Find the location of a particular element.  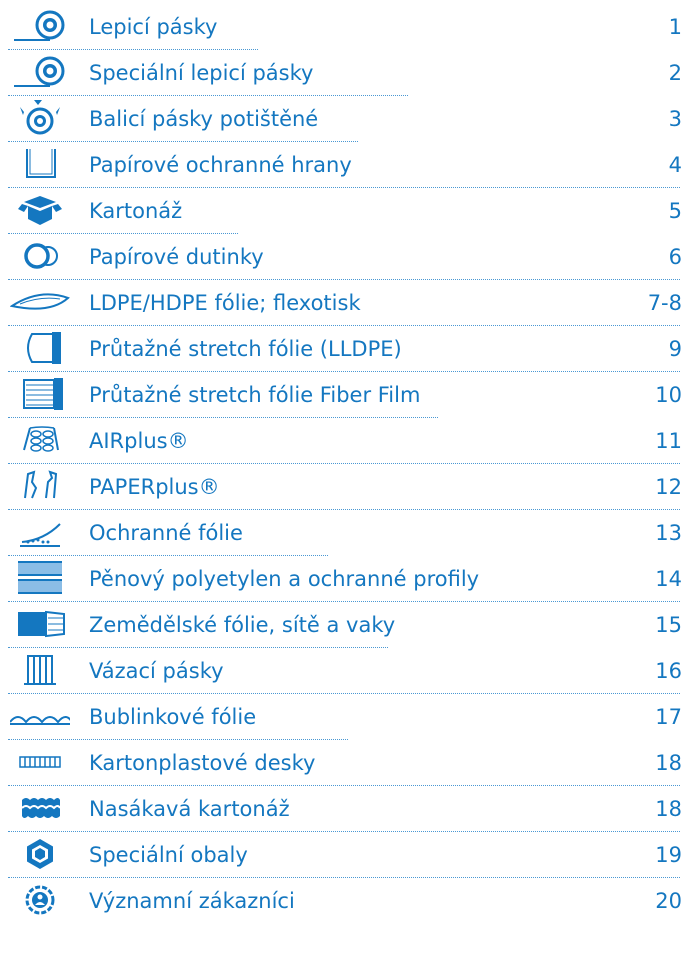

strapping-icon is located at coordinates (40, 670).